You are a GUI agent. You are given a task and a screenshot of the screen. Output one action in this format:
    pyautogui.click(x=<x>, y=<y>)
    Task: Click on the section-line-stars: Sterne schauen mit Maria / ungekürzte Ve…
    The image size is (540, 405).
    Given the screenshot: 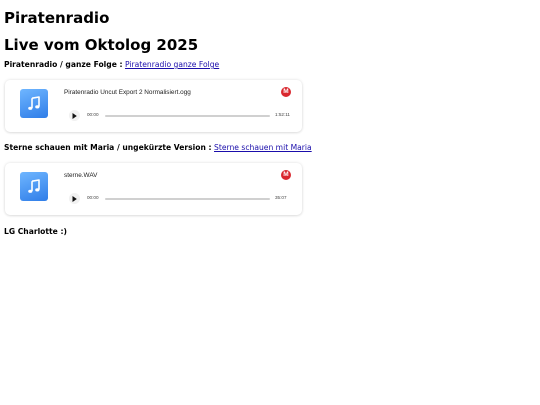 What is the action you would take?
    pyautogui.click(x=158, y=148)
    